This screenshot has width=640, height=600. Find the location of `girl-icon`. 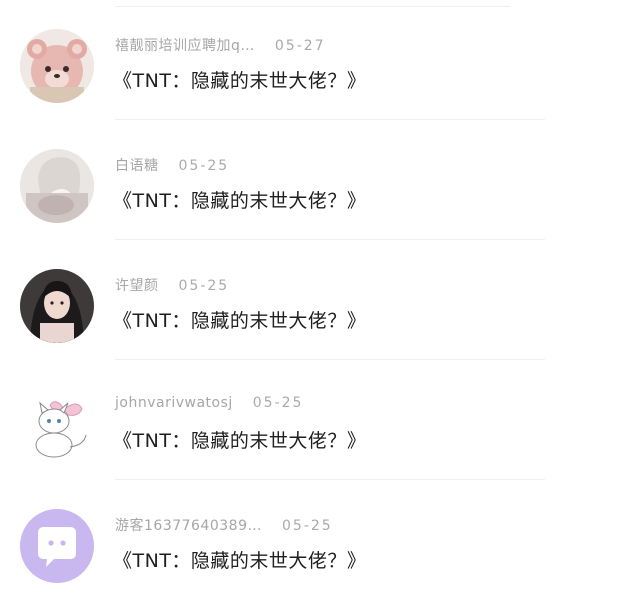

girl-icon is located at coordinates (57, 186).